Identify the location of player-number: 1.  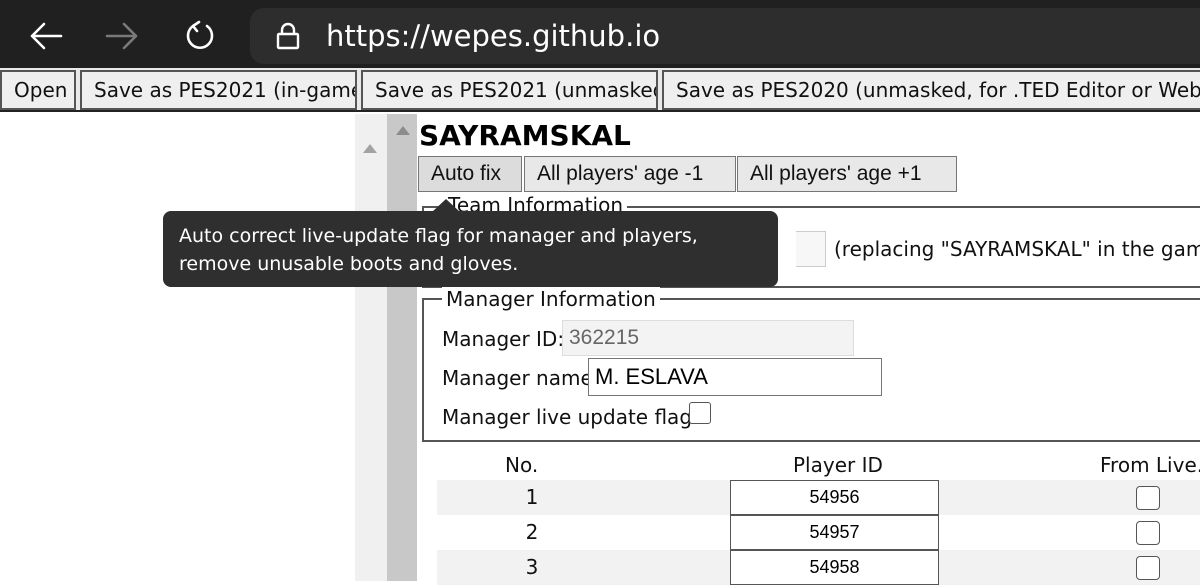
(532, 497).